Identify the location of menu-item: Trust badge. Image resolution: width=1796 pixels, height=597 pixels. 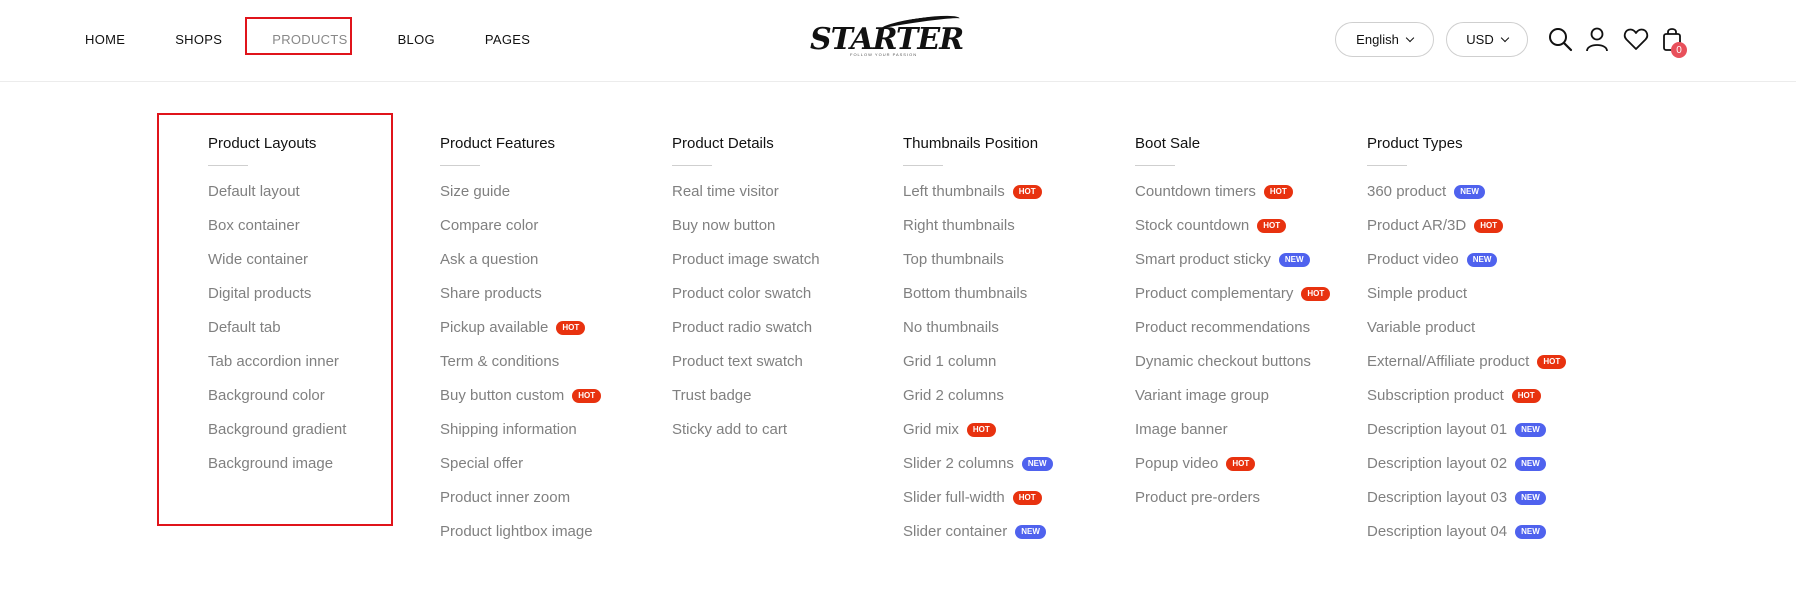
(787, 404).